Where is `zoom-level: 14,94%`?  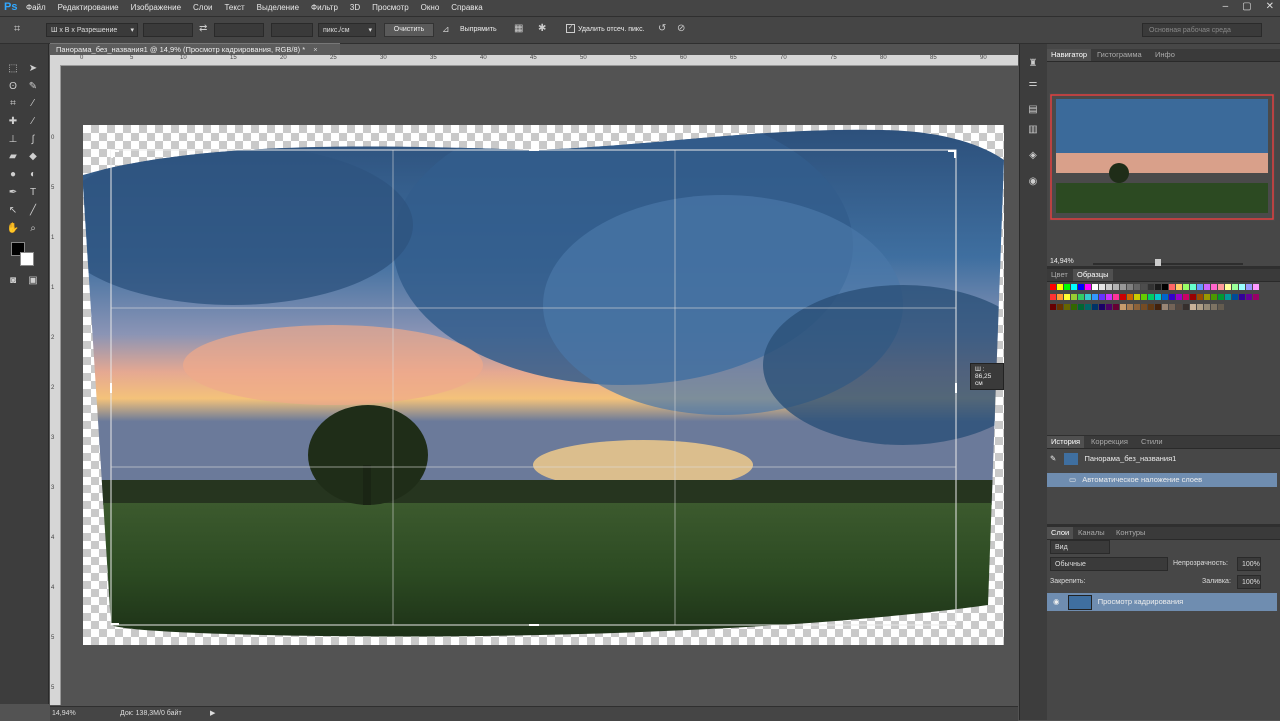
zoom-level: 14,94% is located at coordinates (64, 714).